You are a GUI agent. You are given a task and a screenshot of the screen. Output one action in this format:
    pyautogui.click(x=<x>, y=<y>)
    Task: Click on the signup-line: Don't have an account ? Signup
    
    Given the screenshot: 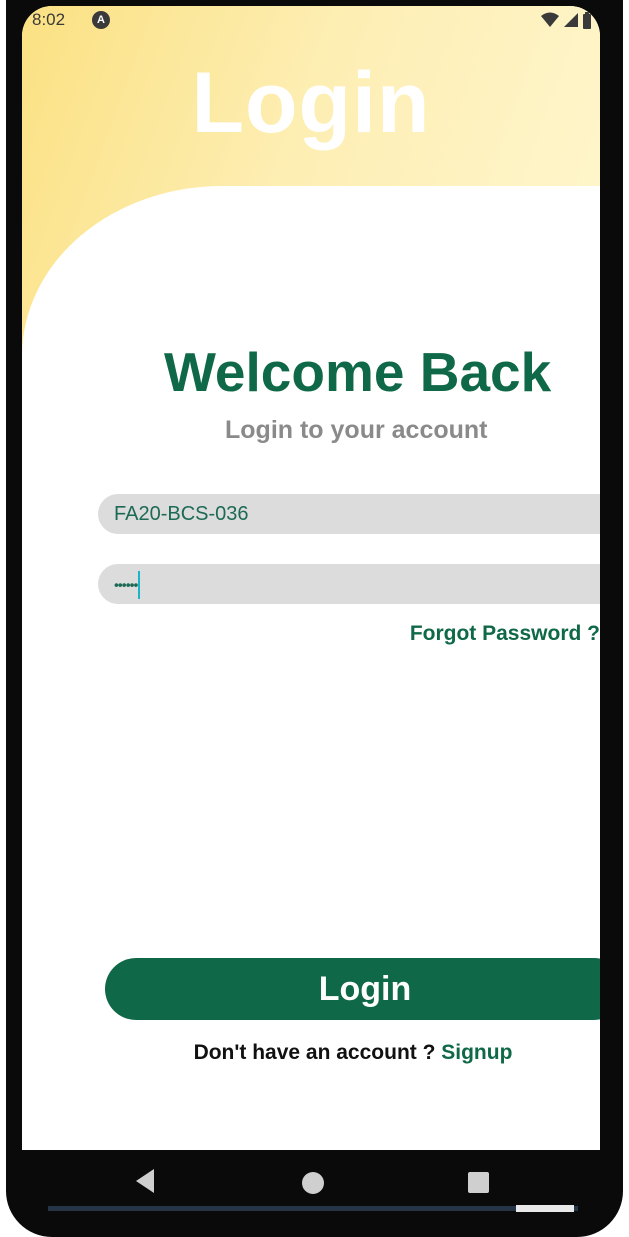 What is the action you would take?
    pyautogui.click(x=311, y=1053)
    